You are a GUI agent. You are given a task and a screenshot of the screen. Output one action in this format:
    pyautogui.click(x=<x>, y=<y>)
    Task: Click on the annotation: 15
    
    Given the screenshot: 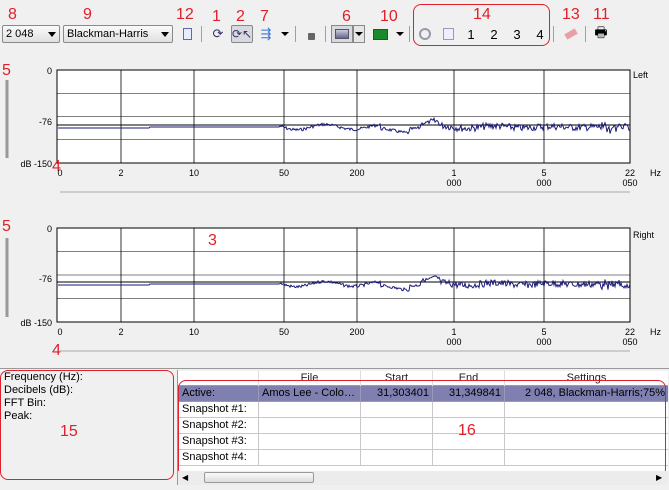 What is the action you would take?
    pyautogui.click(x=69, y=431)
    